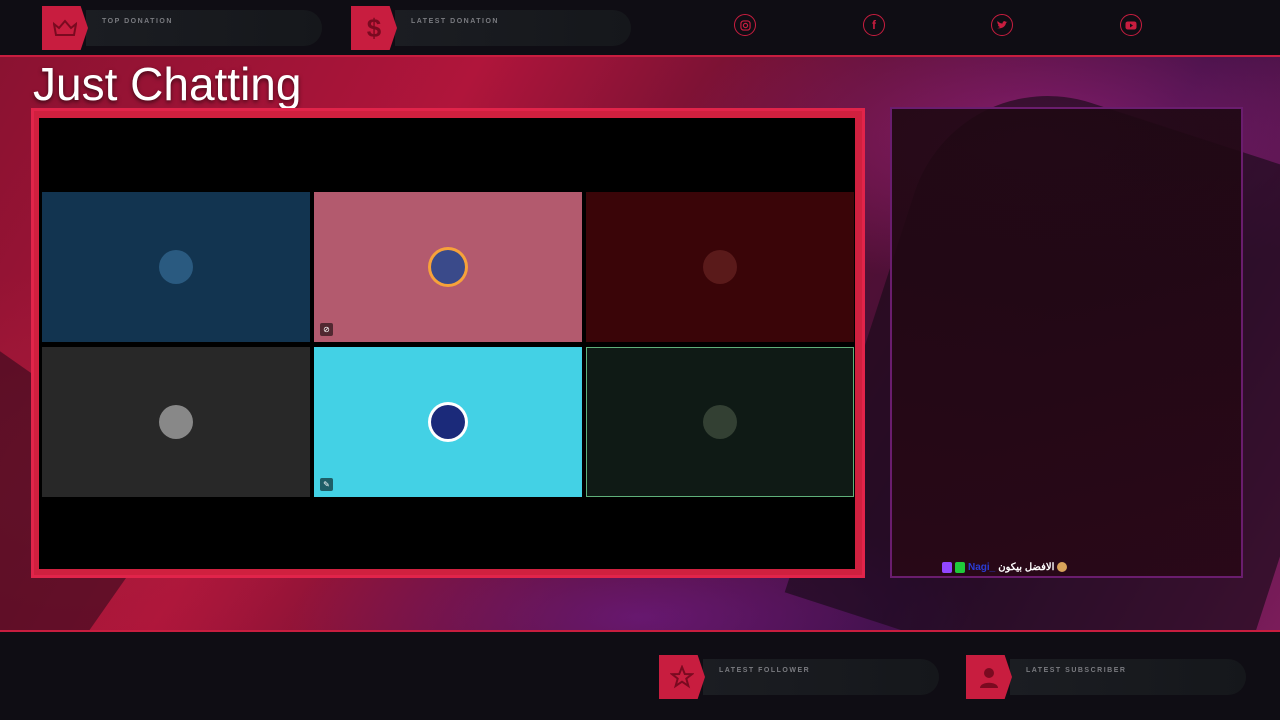 The image size is (1280, 720). What do you see at coordinates (326, 329) in the screenshot?
I see `mute-icon: ⊘` at bounding box center [326, 329].